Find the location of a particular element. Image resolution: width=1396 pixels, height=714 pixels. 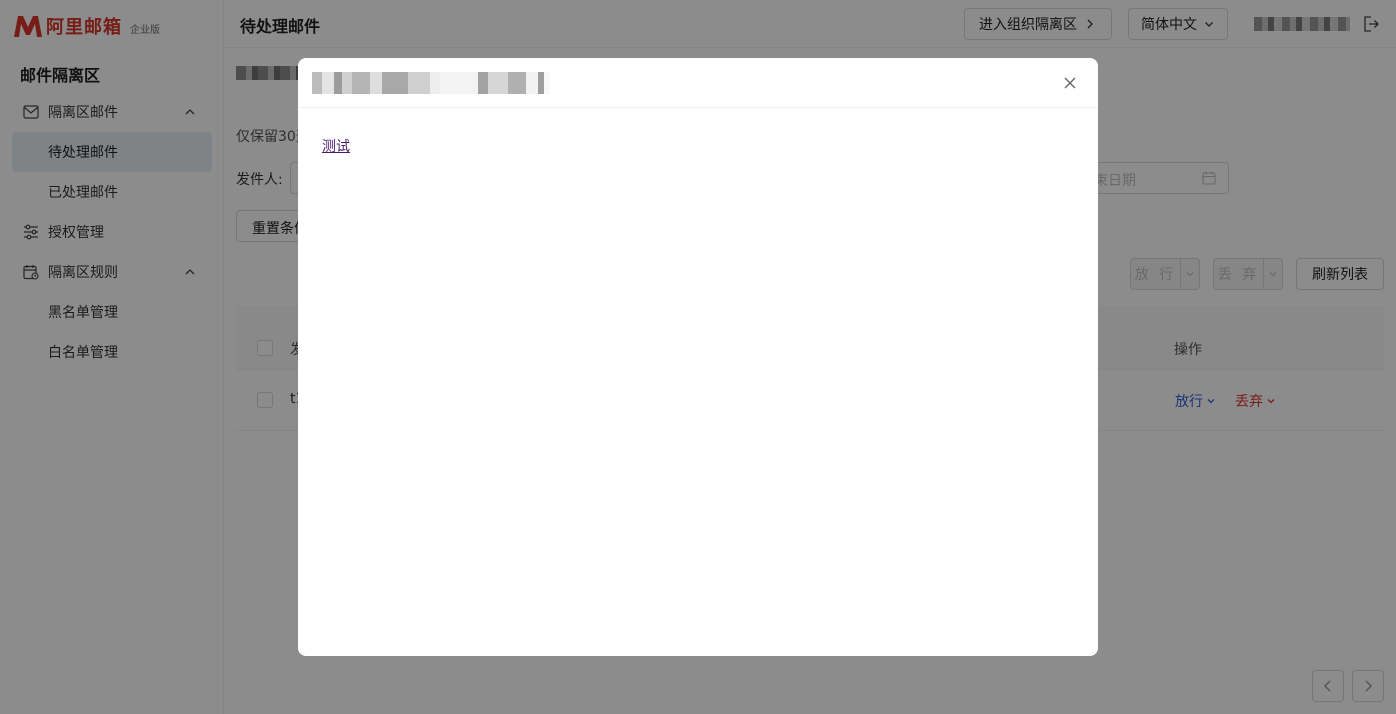

modal-header is located at coordinates (698, 83).